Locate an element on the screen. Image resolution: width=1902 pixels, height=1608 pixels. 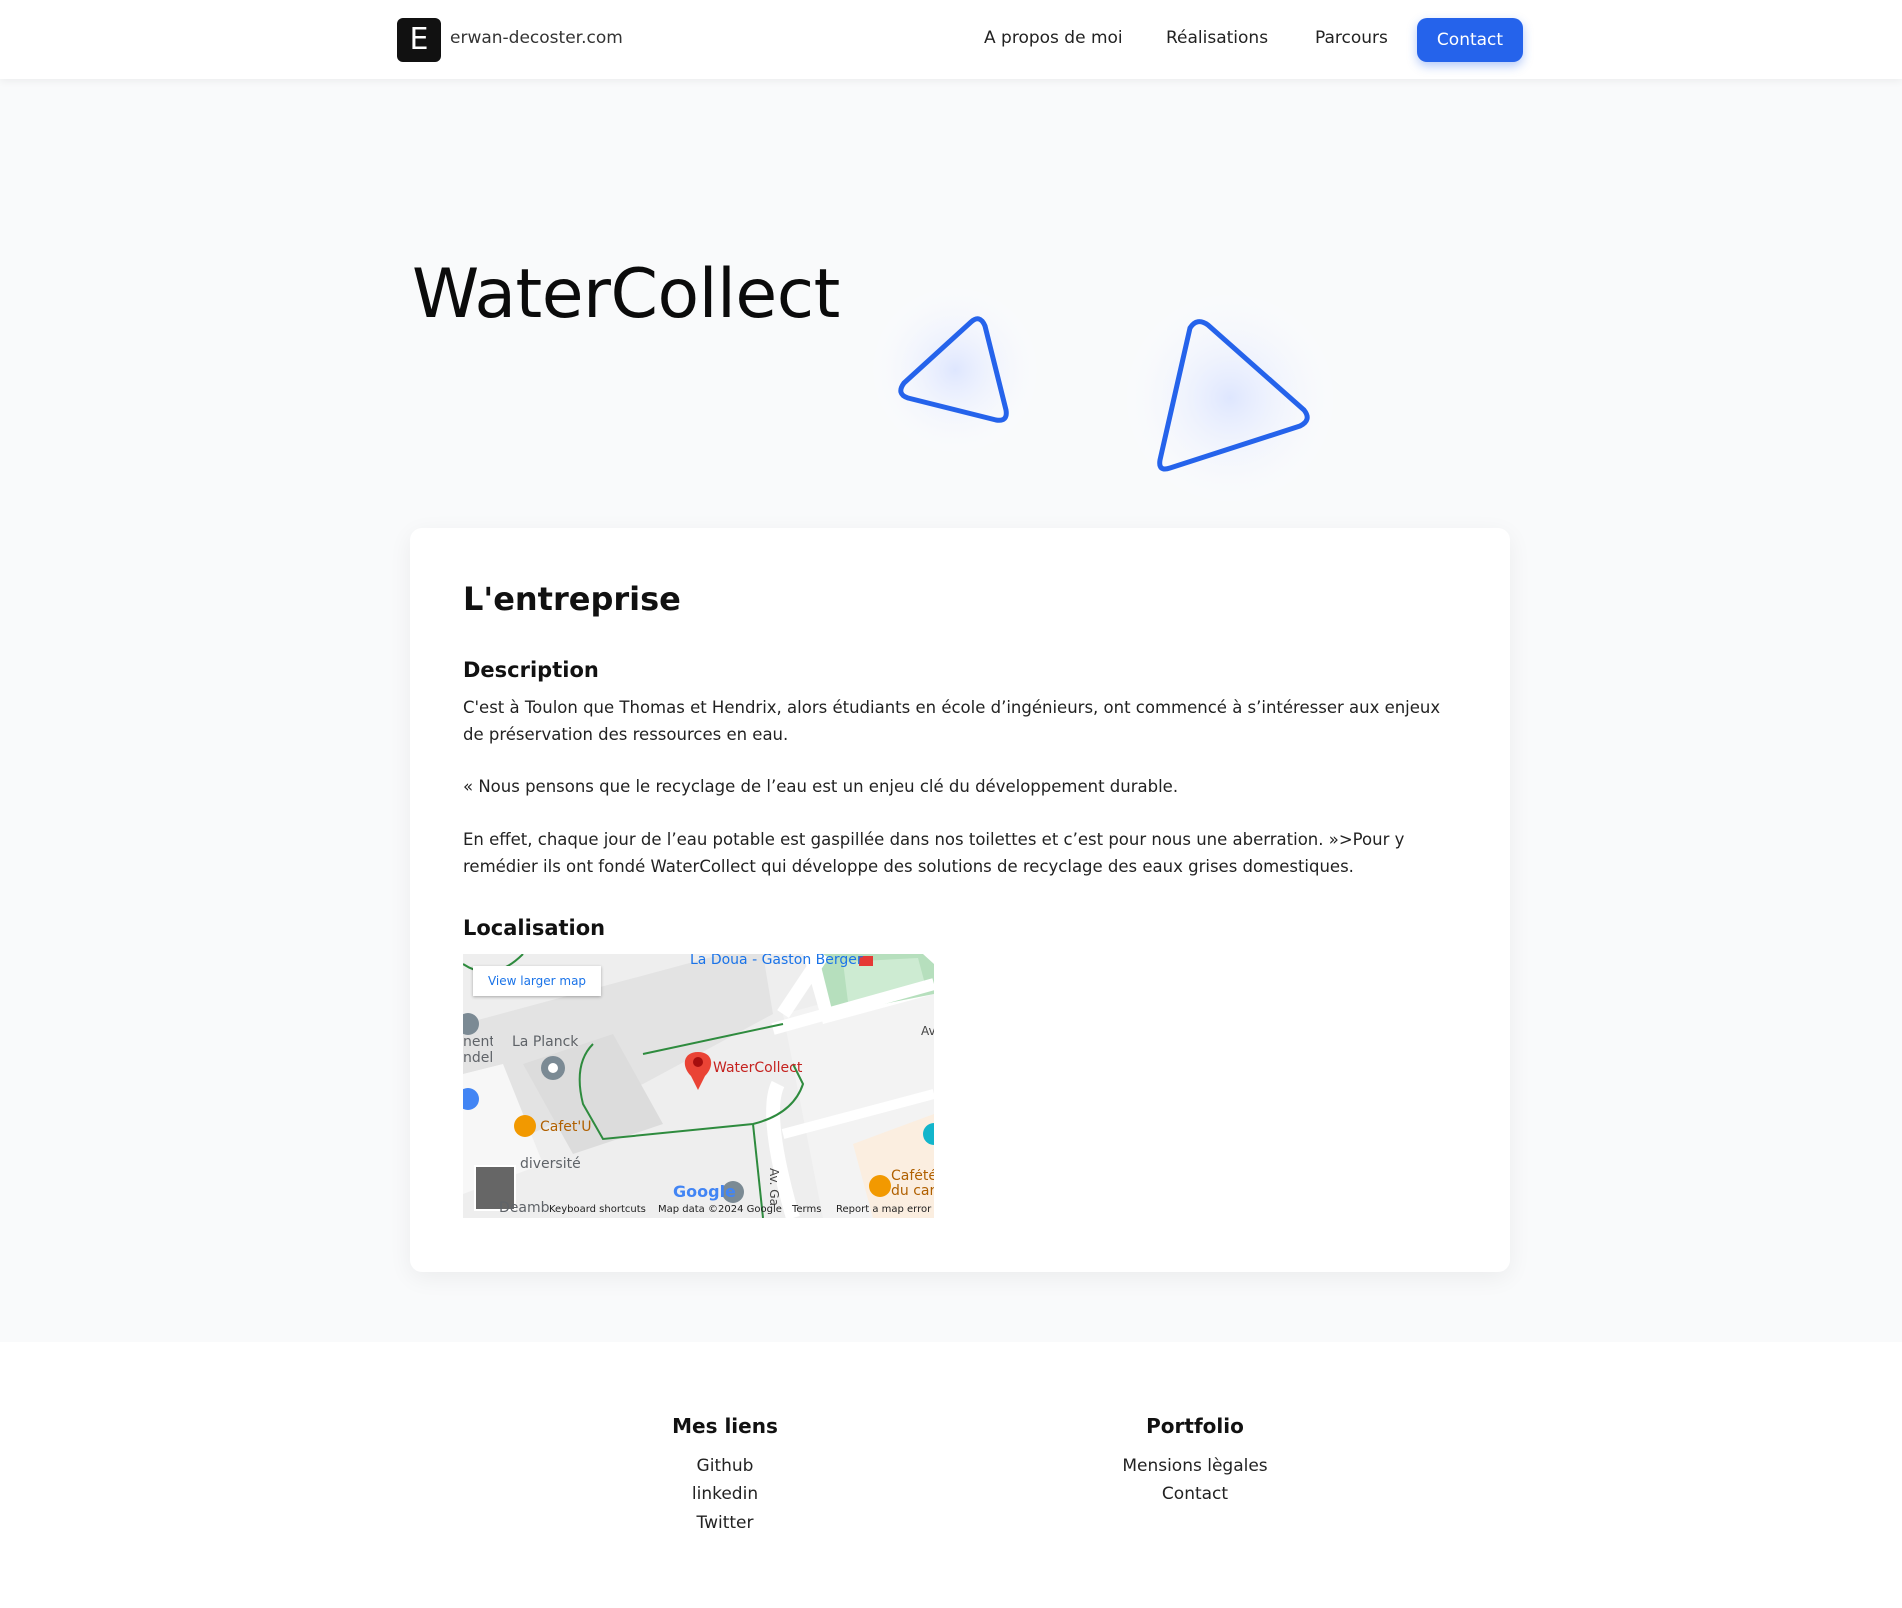
footer-github-link: Github is located at coordinates (725, 1466).